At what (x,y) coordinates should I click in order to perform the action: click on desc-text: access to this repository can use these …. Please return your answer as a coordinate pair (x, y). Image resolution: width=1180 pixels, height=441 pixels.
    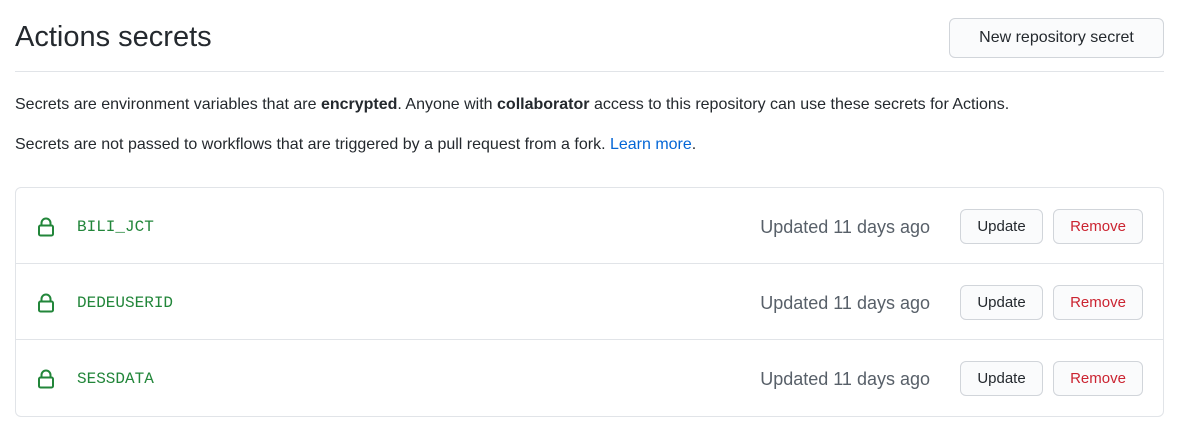
    Looking at the image, I should click on (799, 104).